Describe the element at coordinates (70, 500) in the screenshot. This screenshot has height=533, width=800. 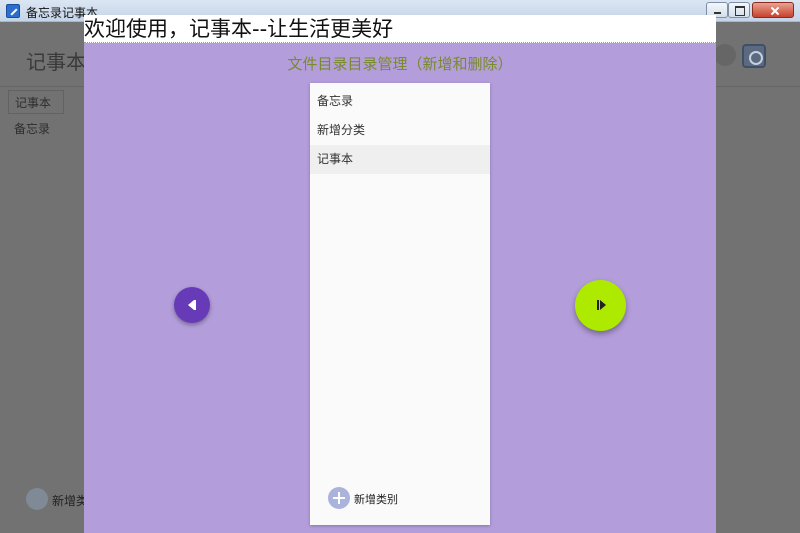
I see `add-category-label: 新增类` at that location.